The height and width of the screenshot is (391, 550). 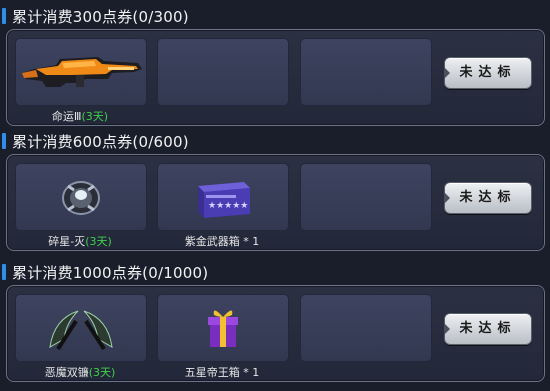 What do you see at coordinates (100, 17) in the screenshot?
I see `tier-title: 累计消费300点券(0/300)` at bounding box center [100, 17].